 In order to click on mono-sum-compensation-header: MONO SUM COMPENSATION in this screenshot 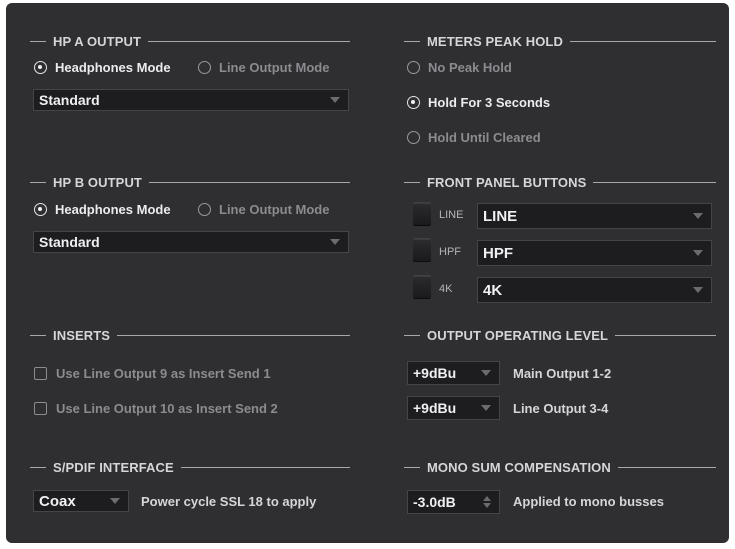, I will do `click(560, 467)`.